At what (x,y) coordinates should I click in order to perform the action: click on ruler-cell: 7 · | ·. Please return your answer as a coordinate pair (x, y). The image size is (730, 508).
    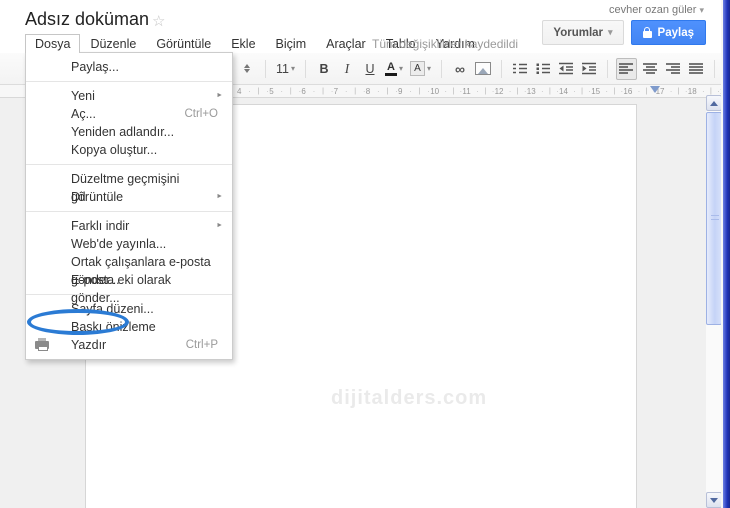
    Looking at the image, I should click on (349, 91).